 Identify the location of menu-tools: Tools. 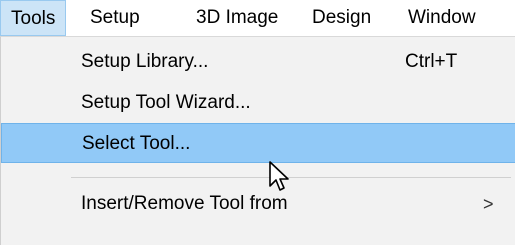
(33, 18).